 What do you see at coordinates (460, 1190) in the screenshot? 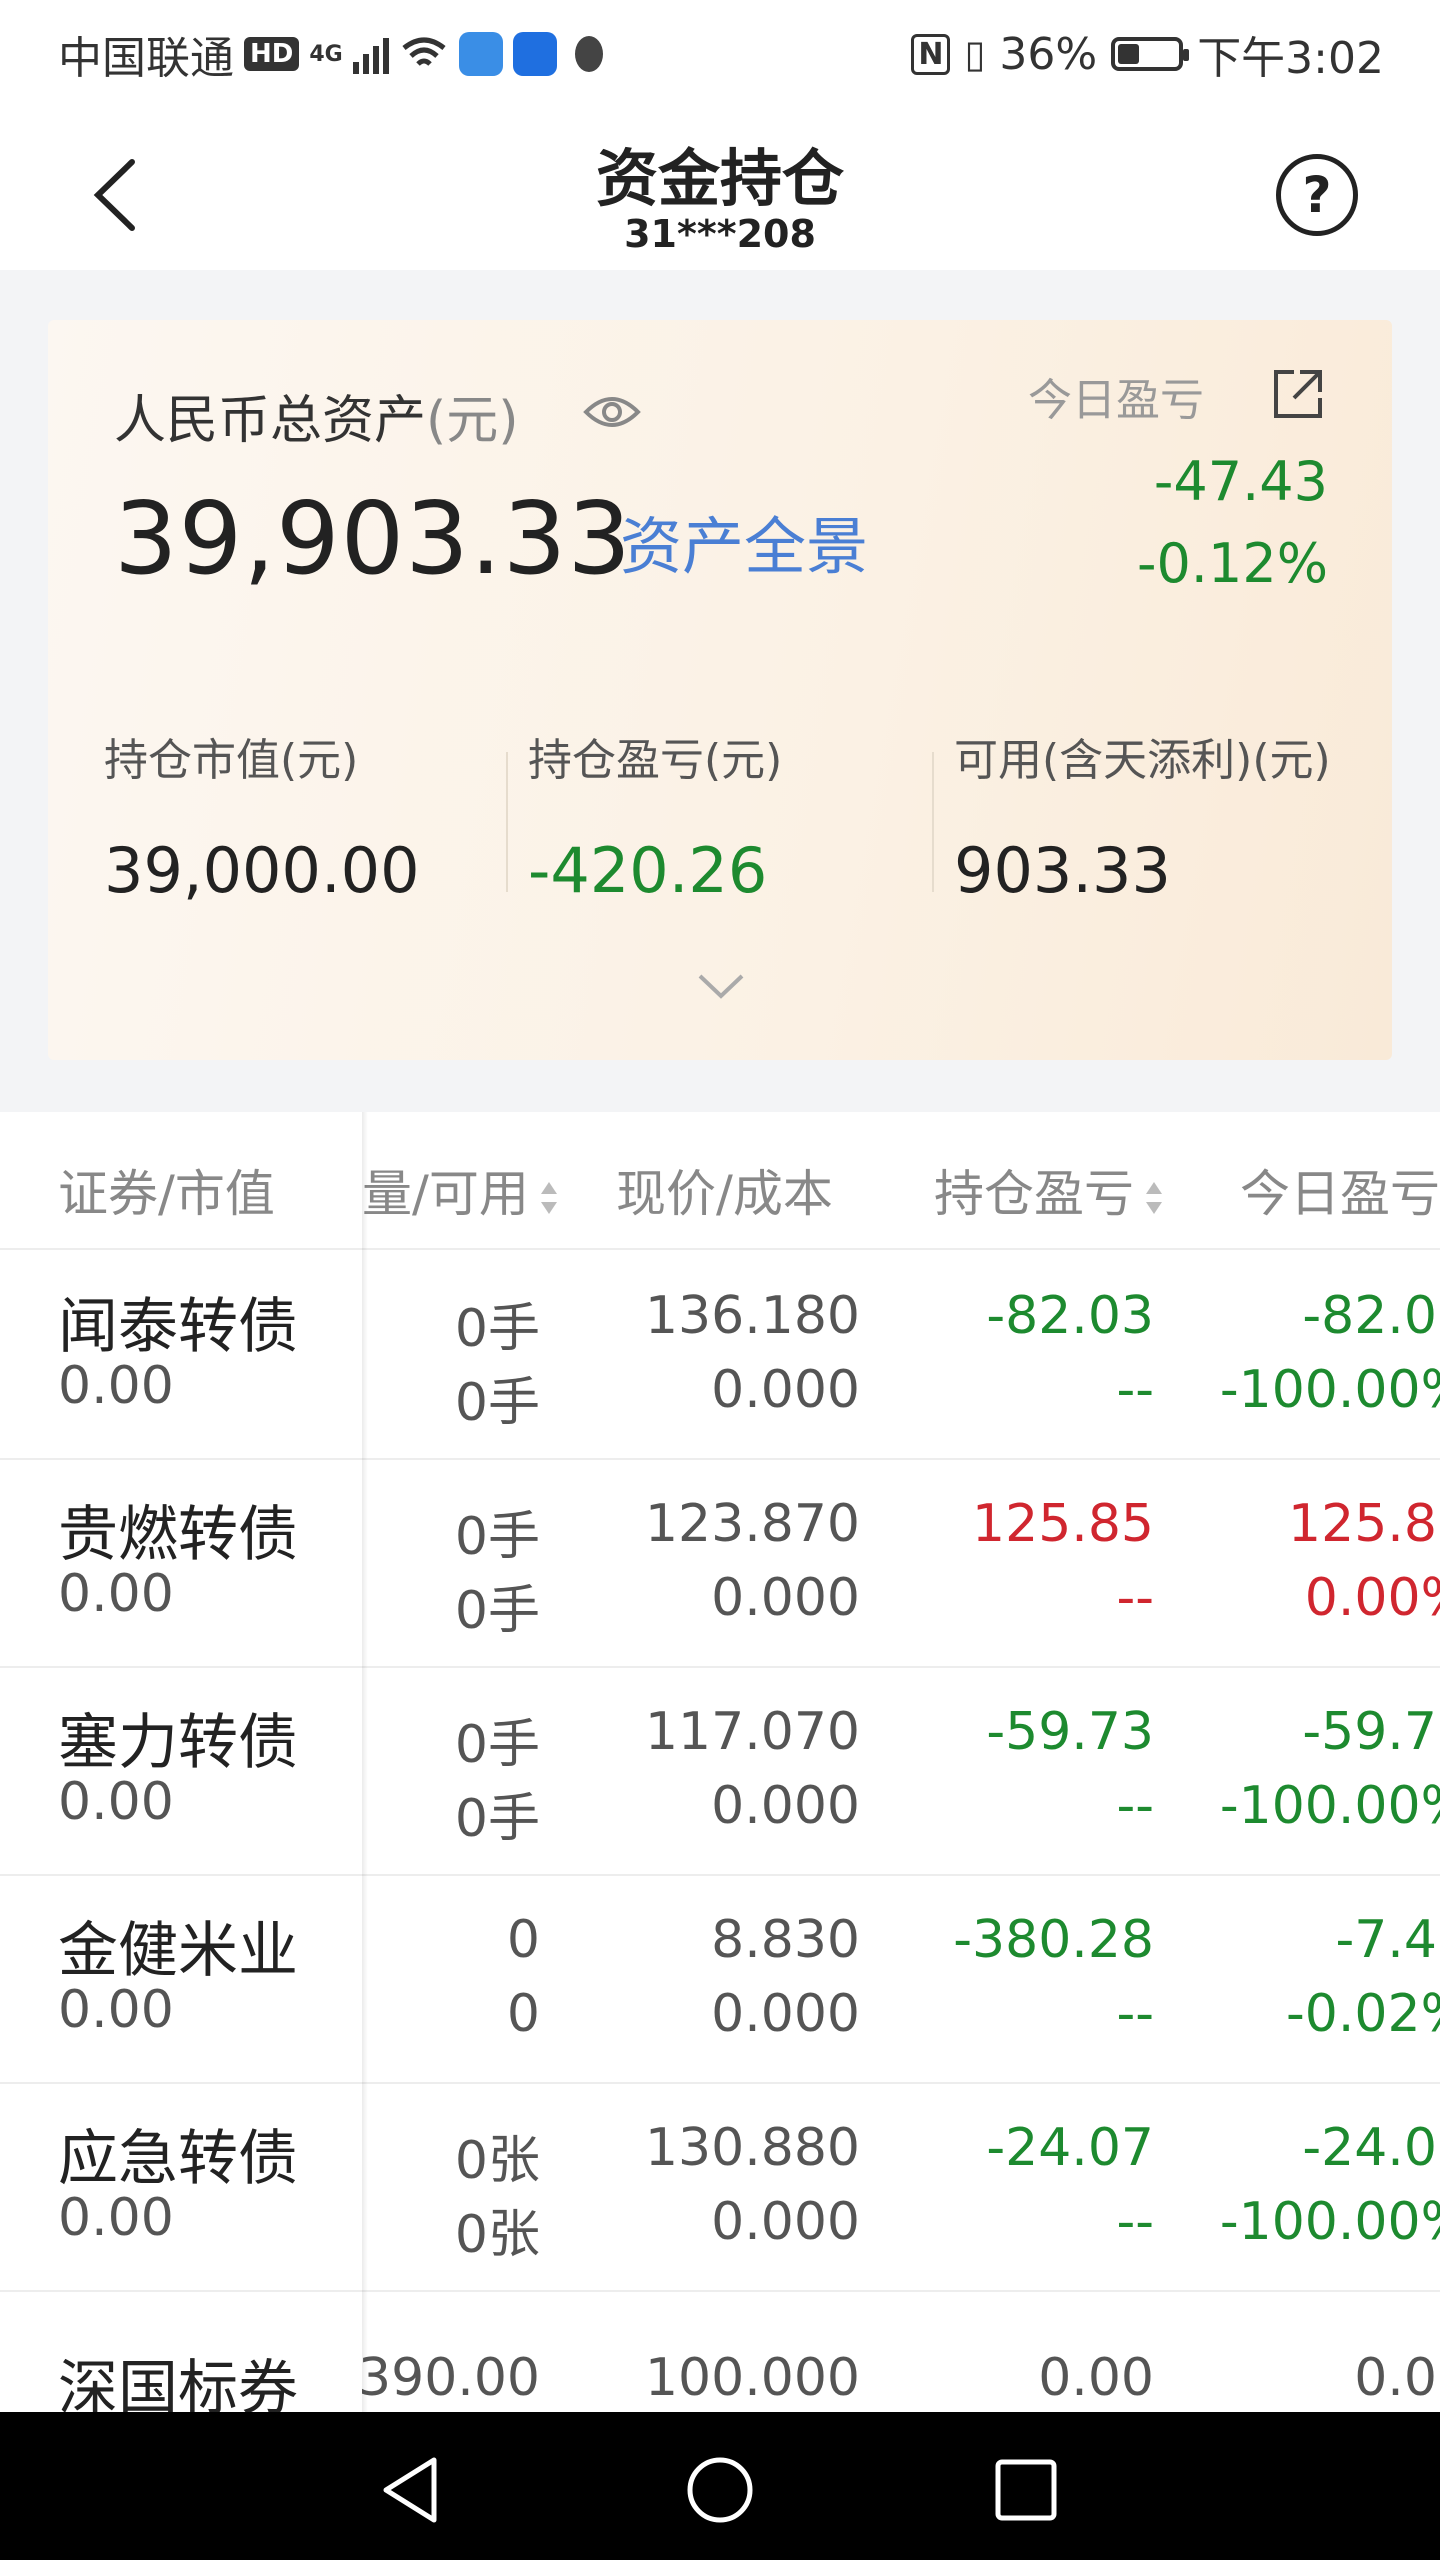
I see `header-qty: 量/可用` at bounding box center [460, 1190].